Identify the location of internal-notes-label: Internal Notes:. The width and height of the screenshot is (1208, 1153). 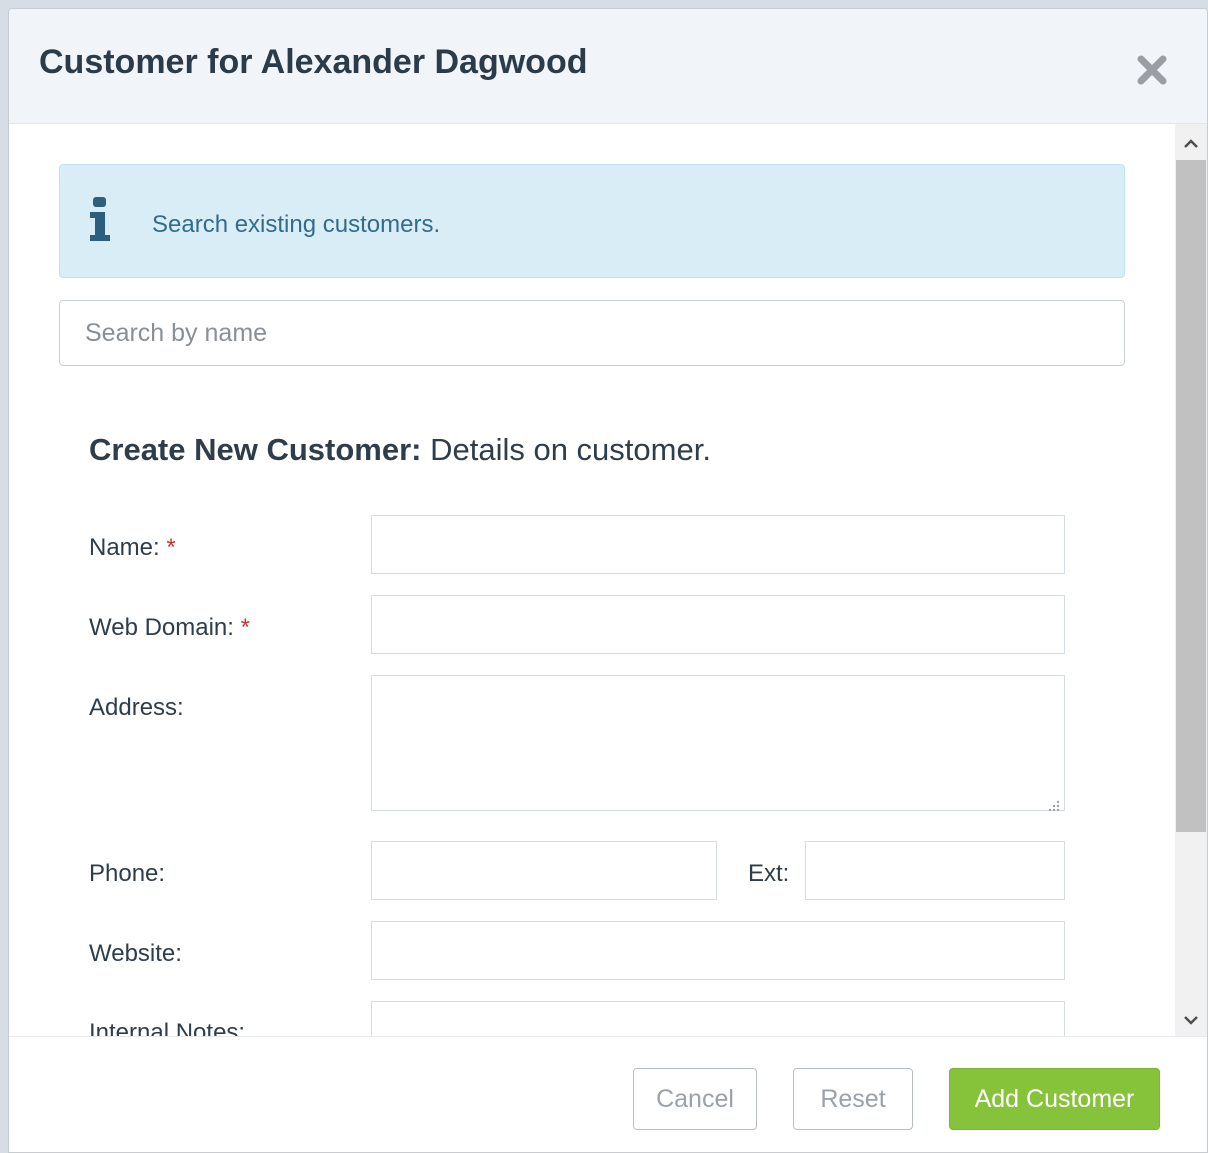
(167, 1027).